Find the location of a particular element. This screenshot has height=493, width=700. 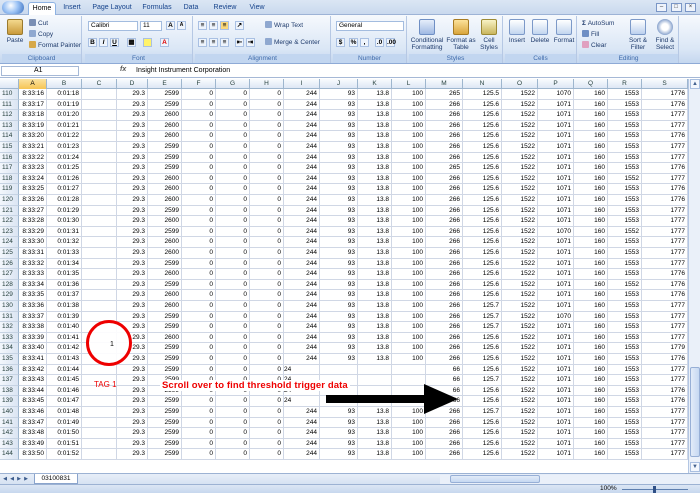

next-sheet-icon: ▶ is located at coordinates (19, 479).